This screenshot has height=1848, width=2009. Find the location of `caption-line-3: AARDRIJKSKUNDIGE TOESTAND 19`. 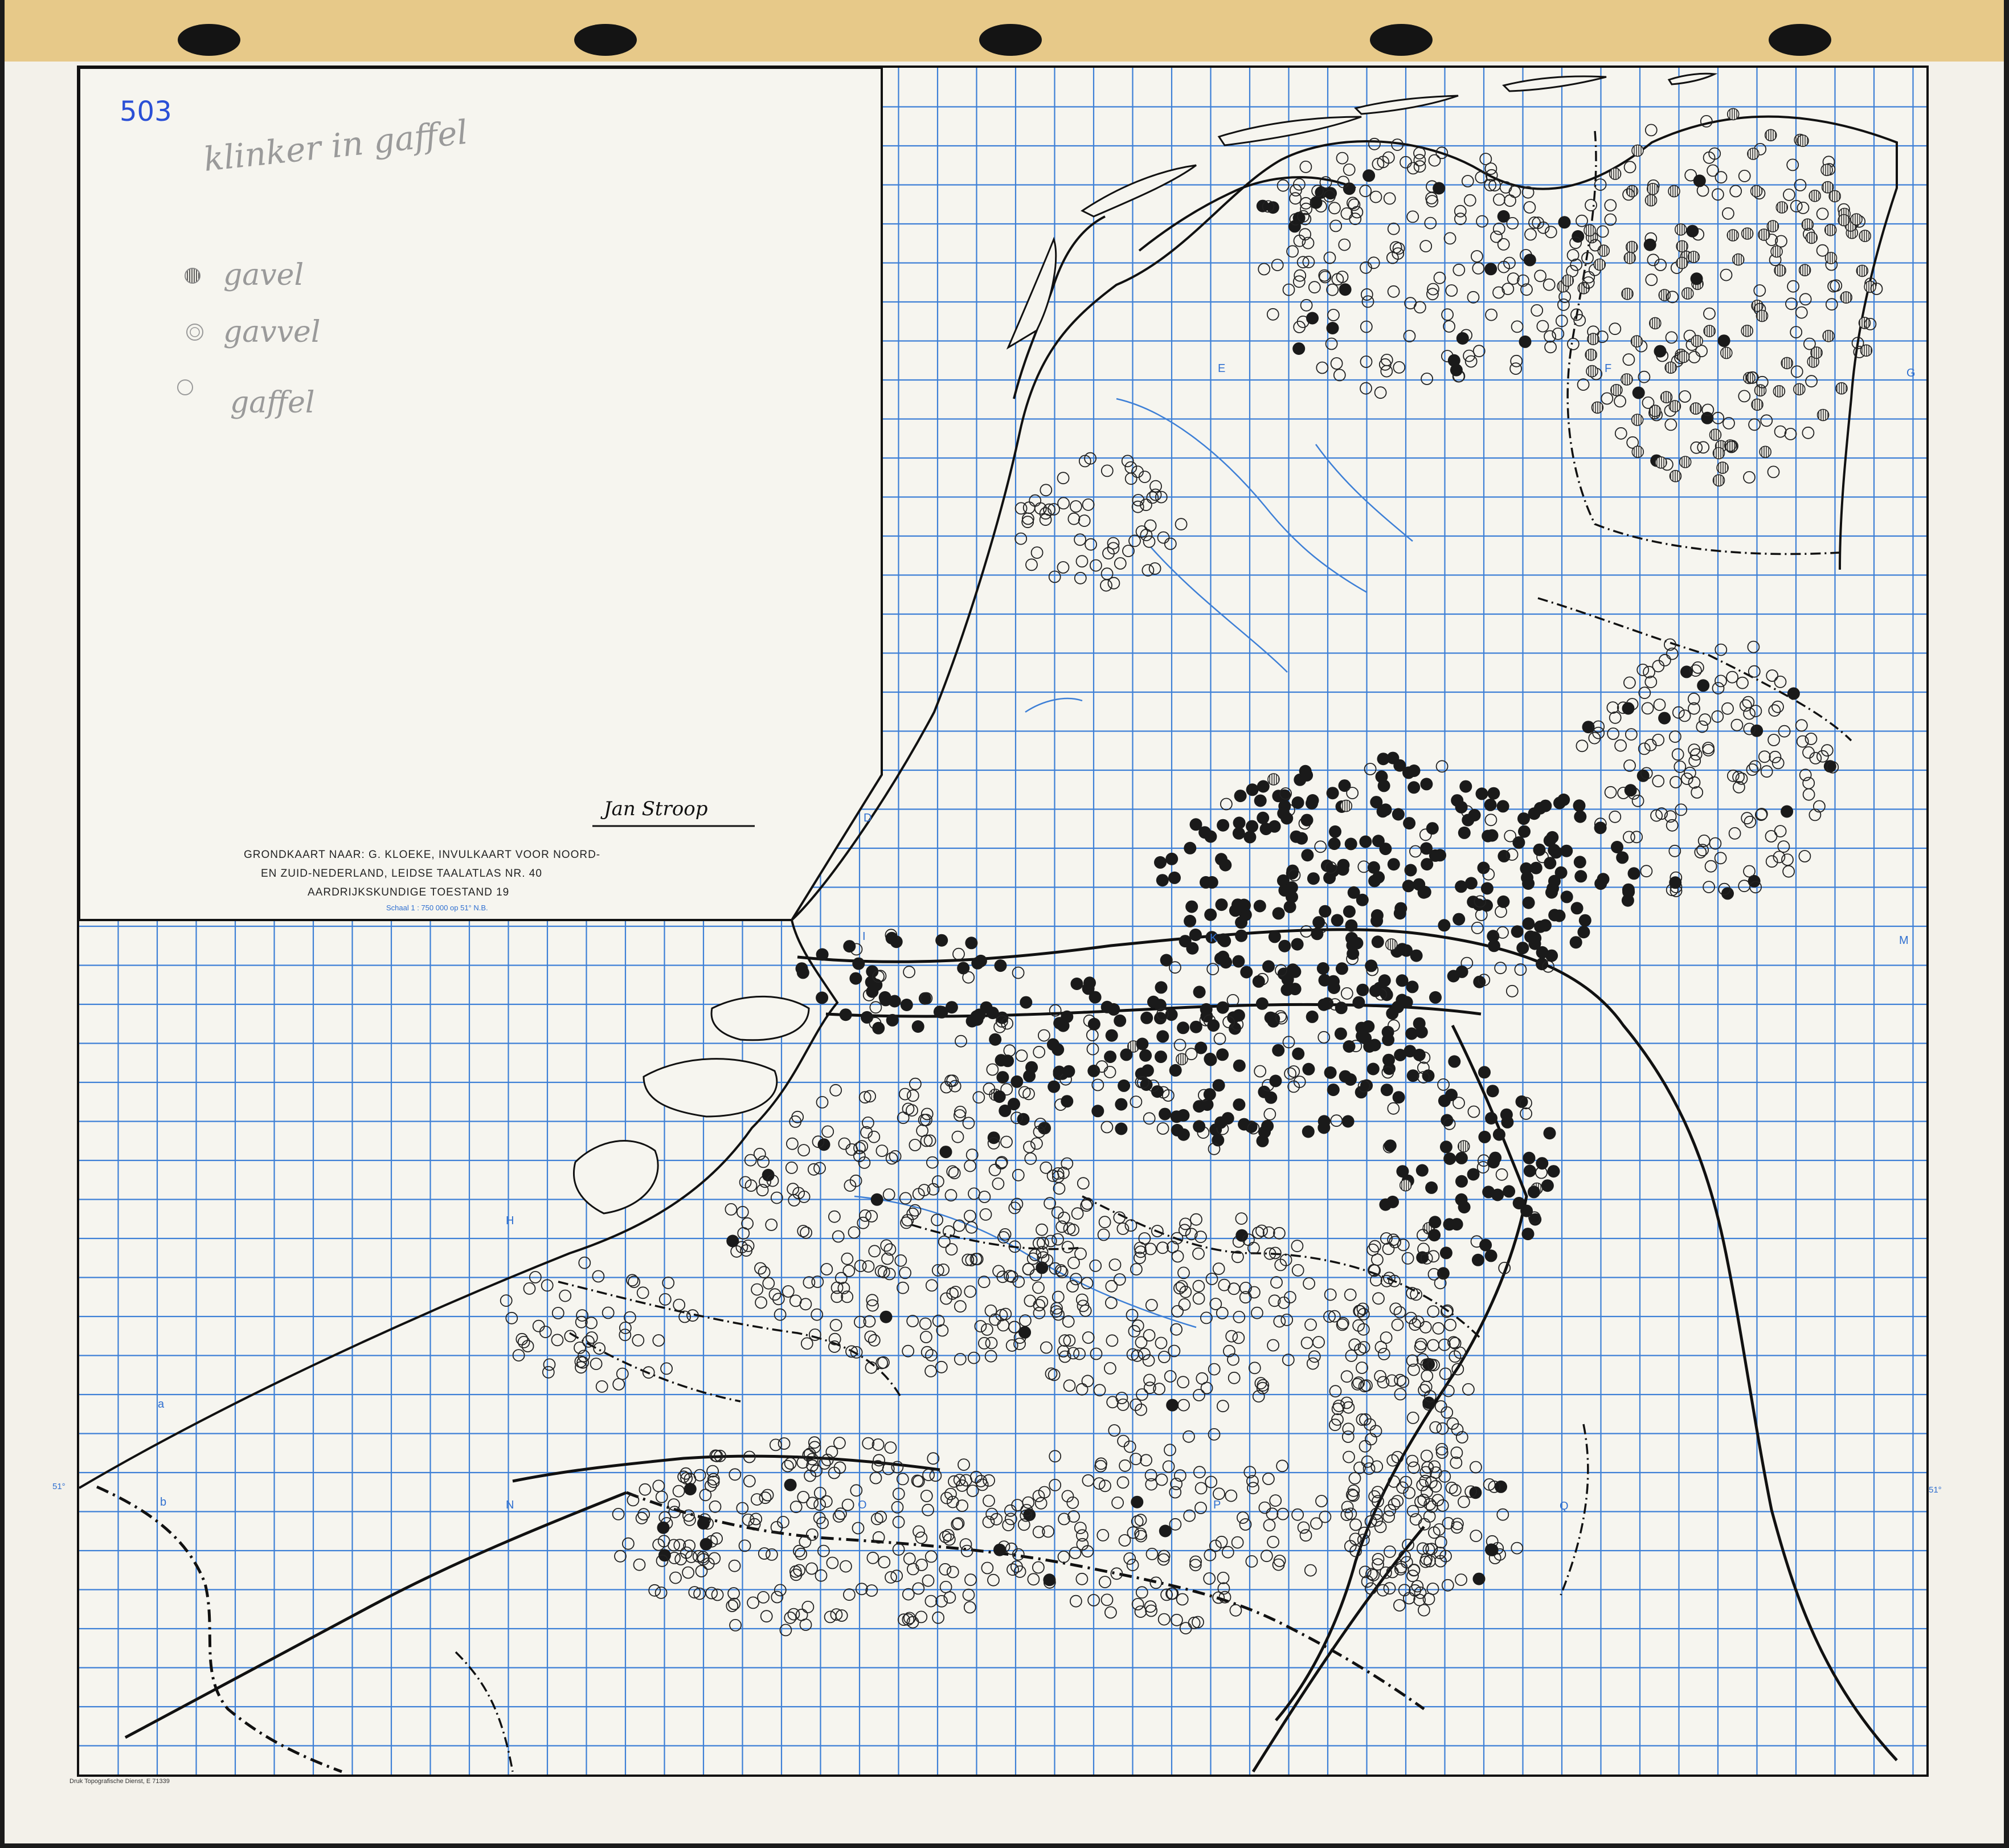

caption-line-3: AARDRIJKSKUNDIGE TOESTAND 19 is located at coordinates (408, 892).